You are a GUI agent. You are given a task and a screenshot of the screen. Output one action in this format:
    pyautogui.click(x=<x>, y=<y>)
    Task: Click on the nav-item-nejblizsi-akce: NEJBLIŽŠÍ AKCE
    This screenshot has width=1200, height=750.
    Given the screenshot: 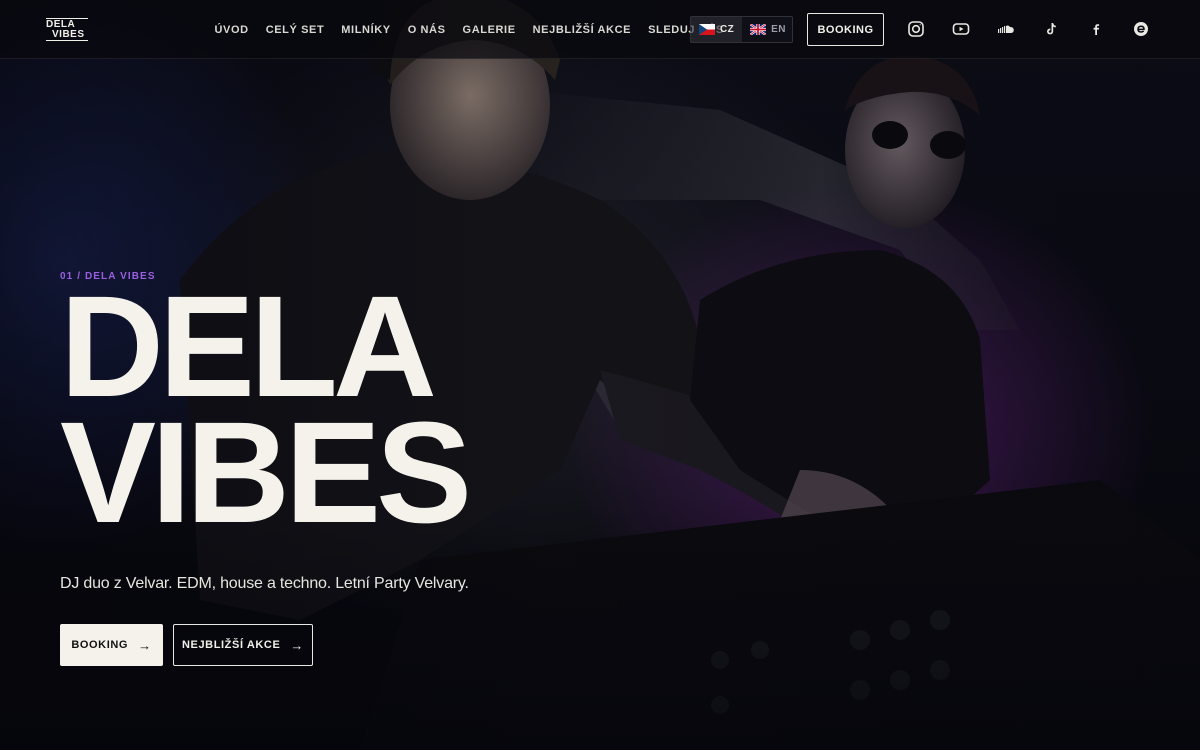 What is the action you would take?
    pyautogui.click(x=582, y=30)
    